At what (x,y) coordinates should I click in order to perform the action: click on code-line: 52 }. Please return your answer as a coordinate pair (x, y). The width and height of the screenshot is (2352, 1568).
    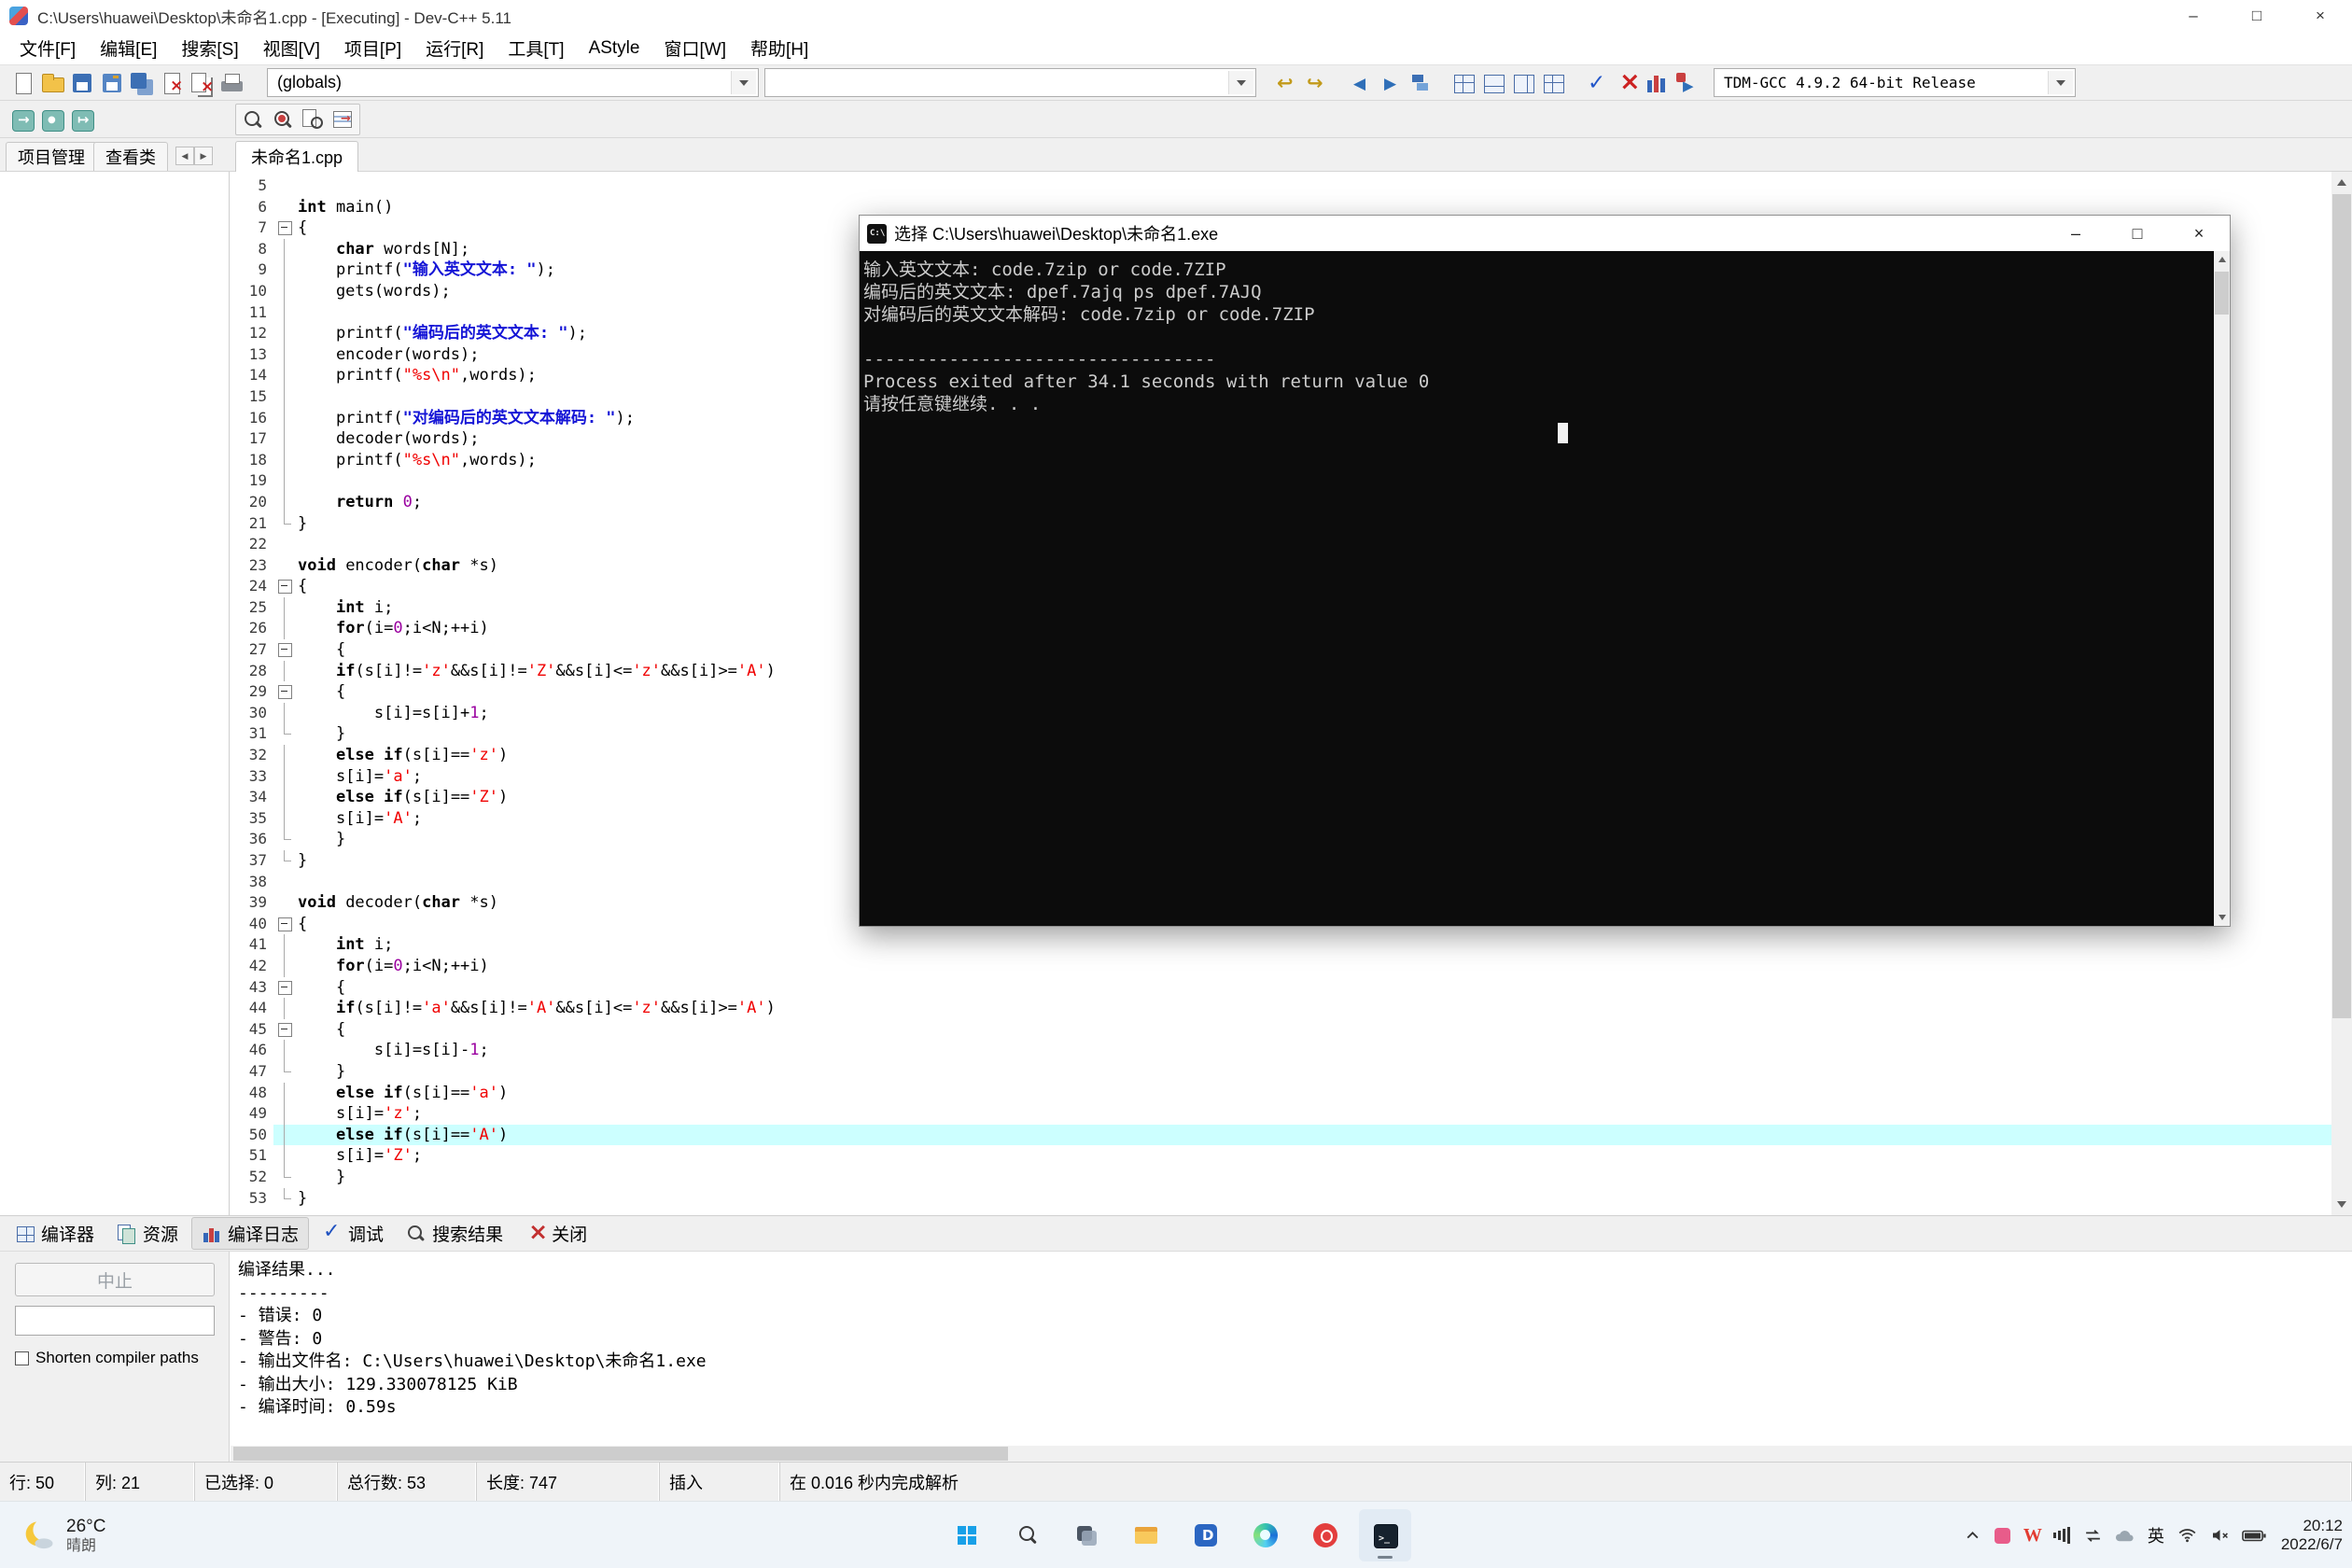
    Looking at the image, I should click on (1281, 1177).